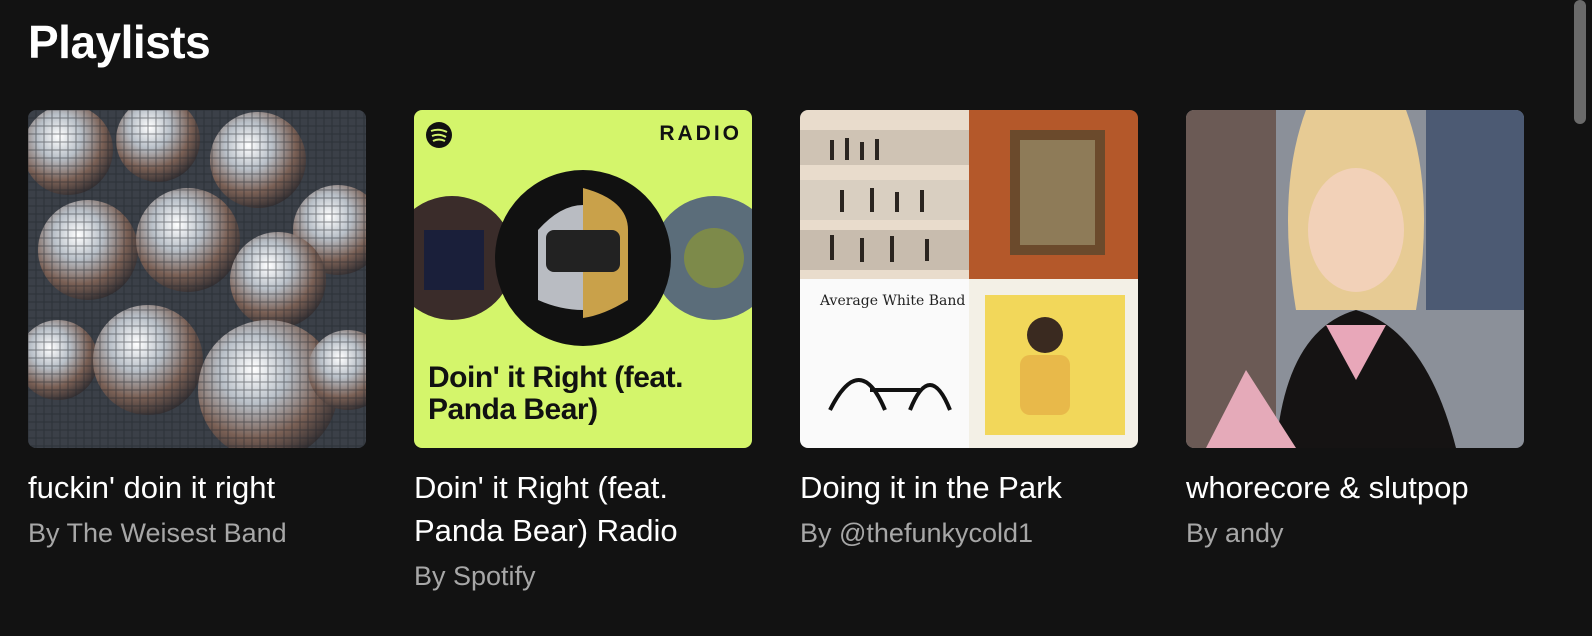 The height and width of the screenshot is (636, 1592). I want to click on playlist-title: fuckin' doin it right, so click(197, 487).